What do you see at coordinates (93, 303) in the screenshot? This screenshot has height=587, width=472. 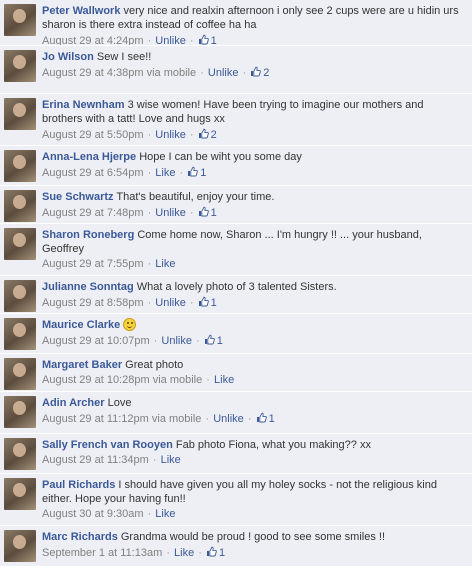 I see `comment-timestamp: August 29 at 8:58pm` at bounding box center [93, 303].